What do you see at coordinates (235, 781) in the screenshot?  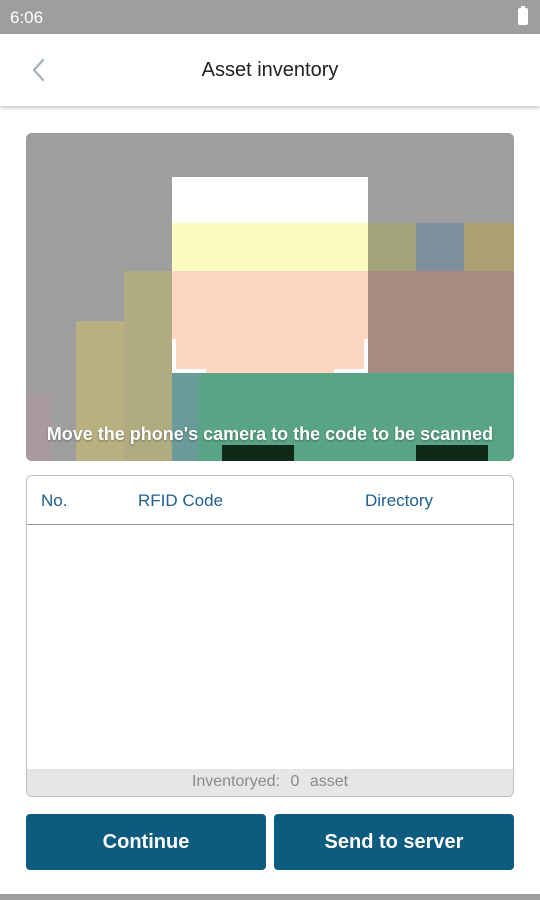 I see `inventory-summary-label: Inventoryed:` at bounding box center [235, 781].